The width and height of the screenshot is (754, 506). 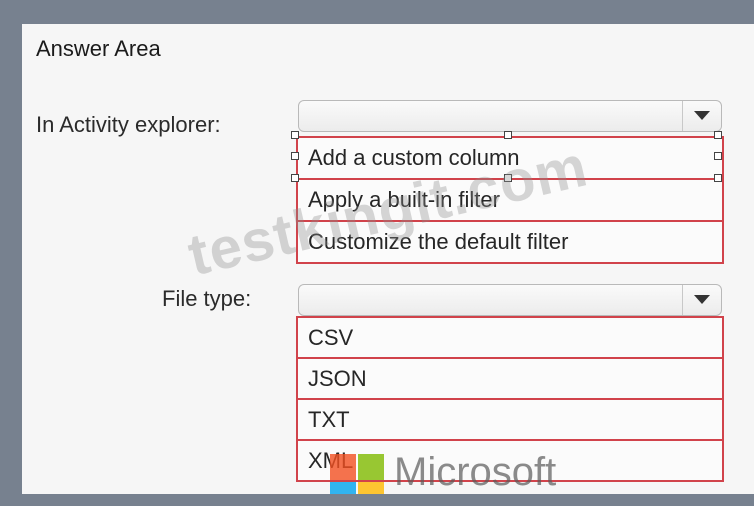 What do you see at coordinates (510, 377) in the screenshot?
I see `option-json: JSON` at bounding box center [510, 377].